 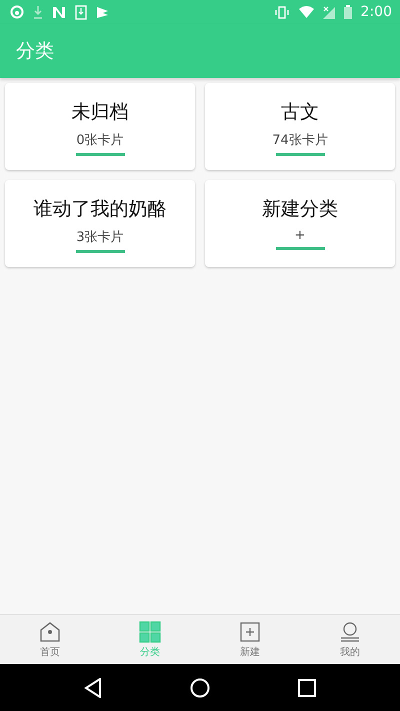 I want to click on wifi-icon, so click(x=306, y=12).